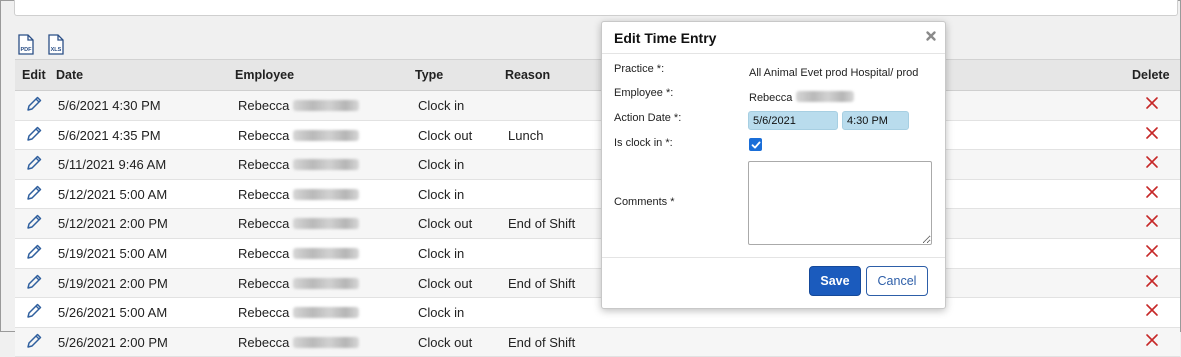 Image resolution: width=1181 pixels, height=357 pixels. Describe the element at coordinates (665, 38) in the screenshot. I see `dialog-title: Edit Time Entry` at that location.